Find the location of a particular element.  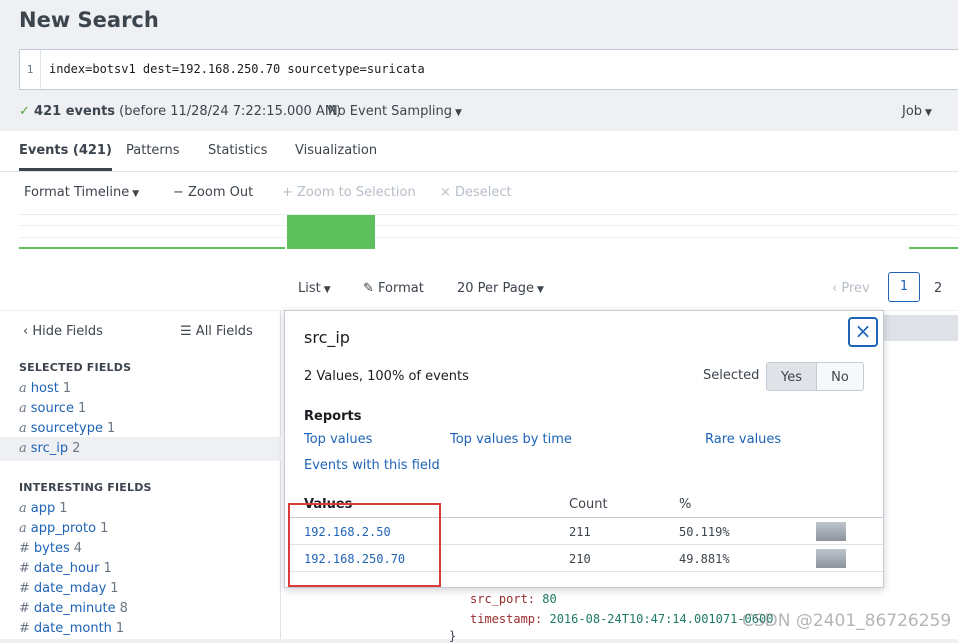

count-column-header: Count is located at coordinates (588, 504).